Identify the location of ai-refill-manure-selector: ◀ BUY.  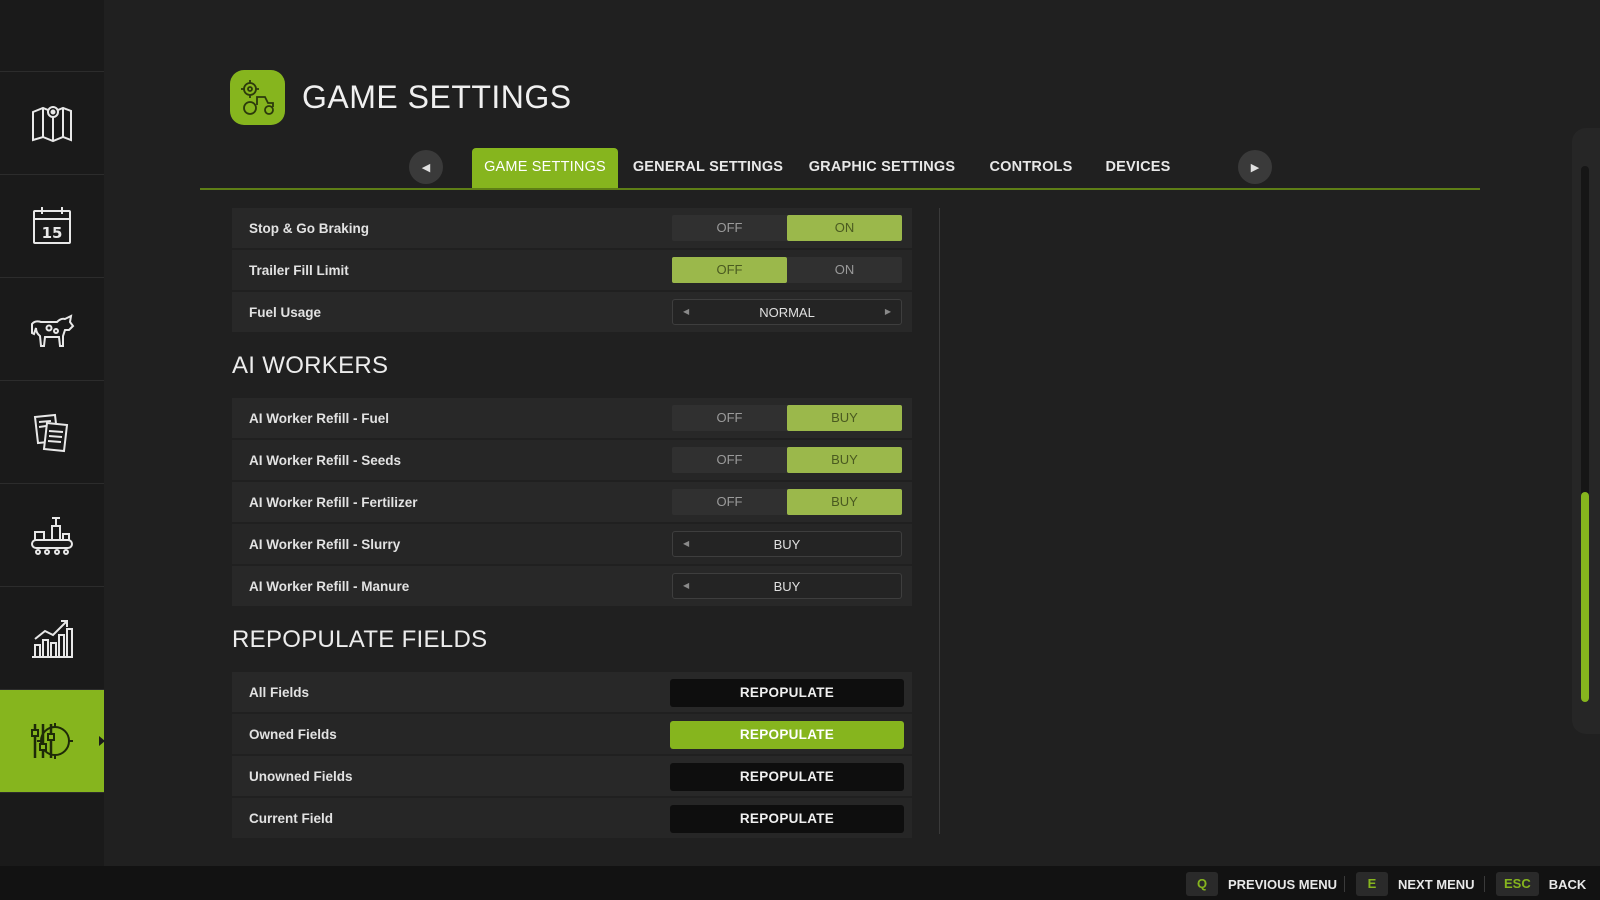
(787, 586).